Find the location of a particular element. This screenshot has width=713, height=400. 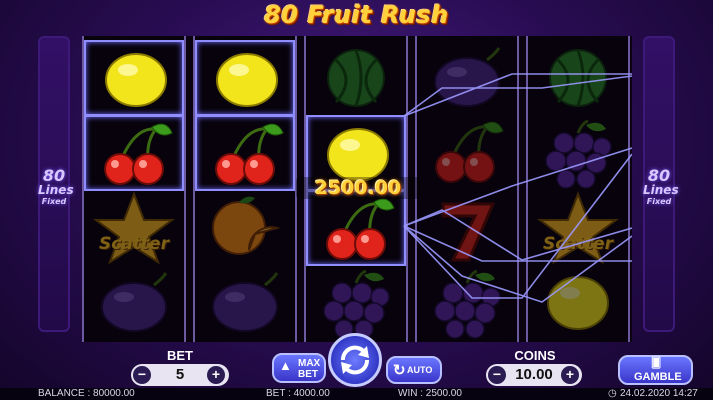

max-bet-button: ▲ MAX BET is located at coordinates (299, 368).